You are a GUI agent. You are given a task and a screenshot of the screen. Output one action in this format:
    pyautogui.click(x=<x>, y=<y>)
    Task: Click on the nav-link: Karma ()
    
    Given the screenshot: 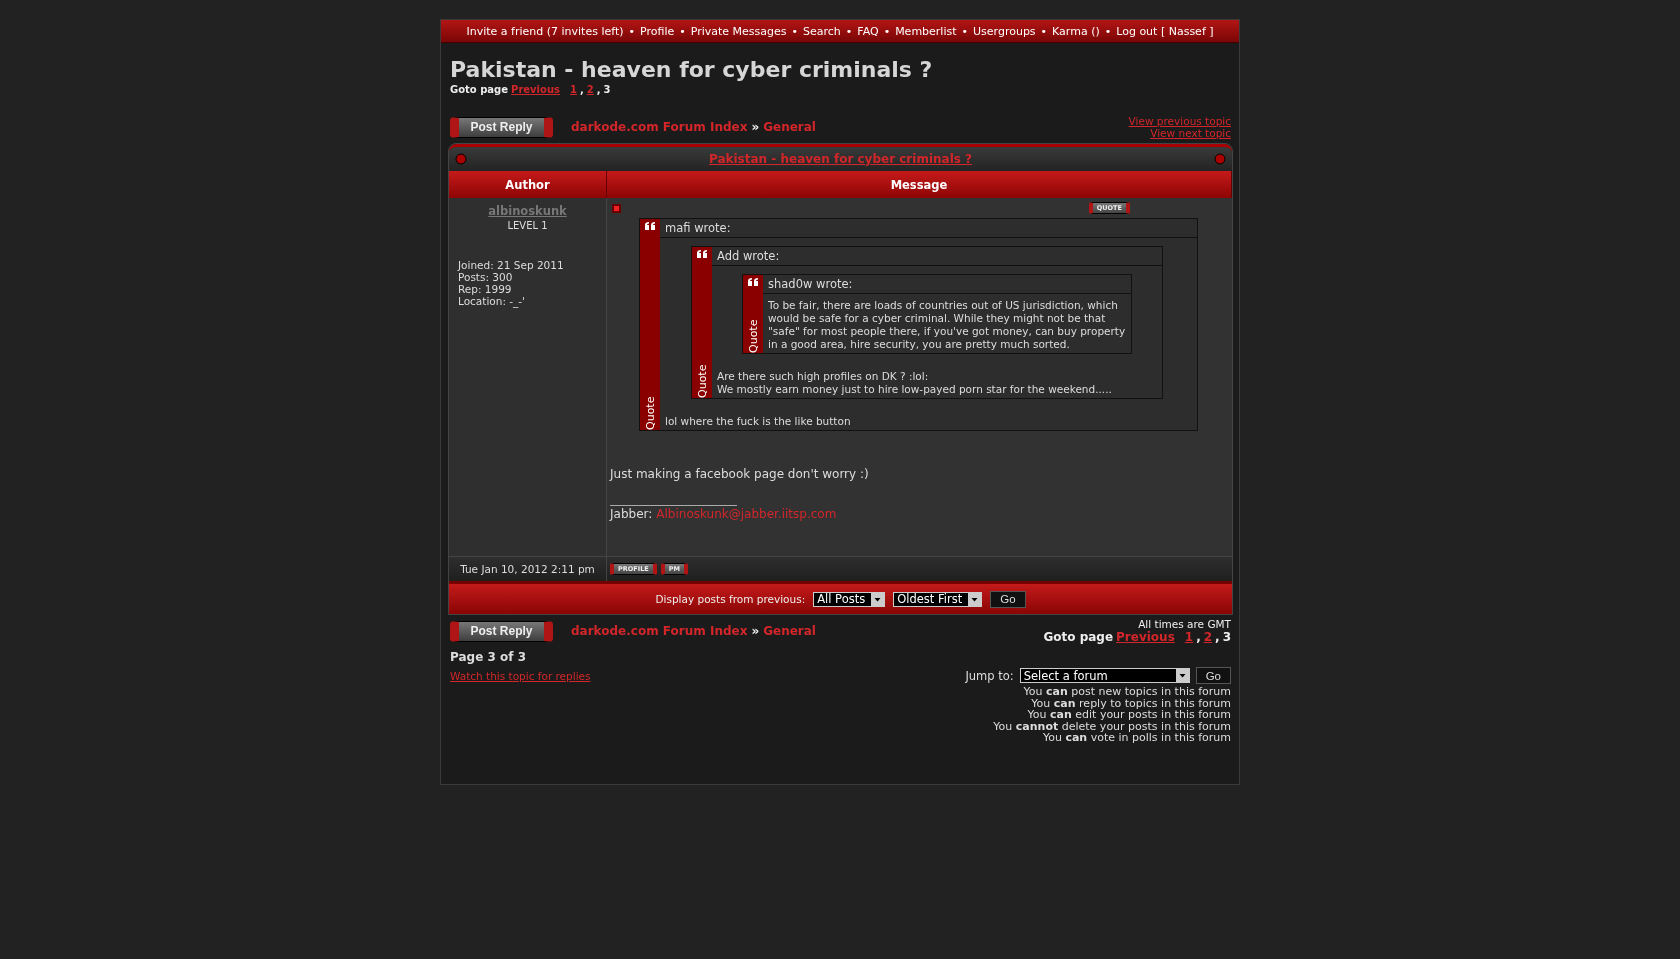 What is the action you would take?
    pyautogui.click(x=1076, y=31)
    